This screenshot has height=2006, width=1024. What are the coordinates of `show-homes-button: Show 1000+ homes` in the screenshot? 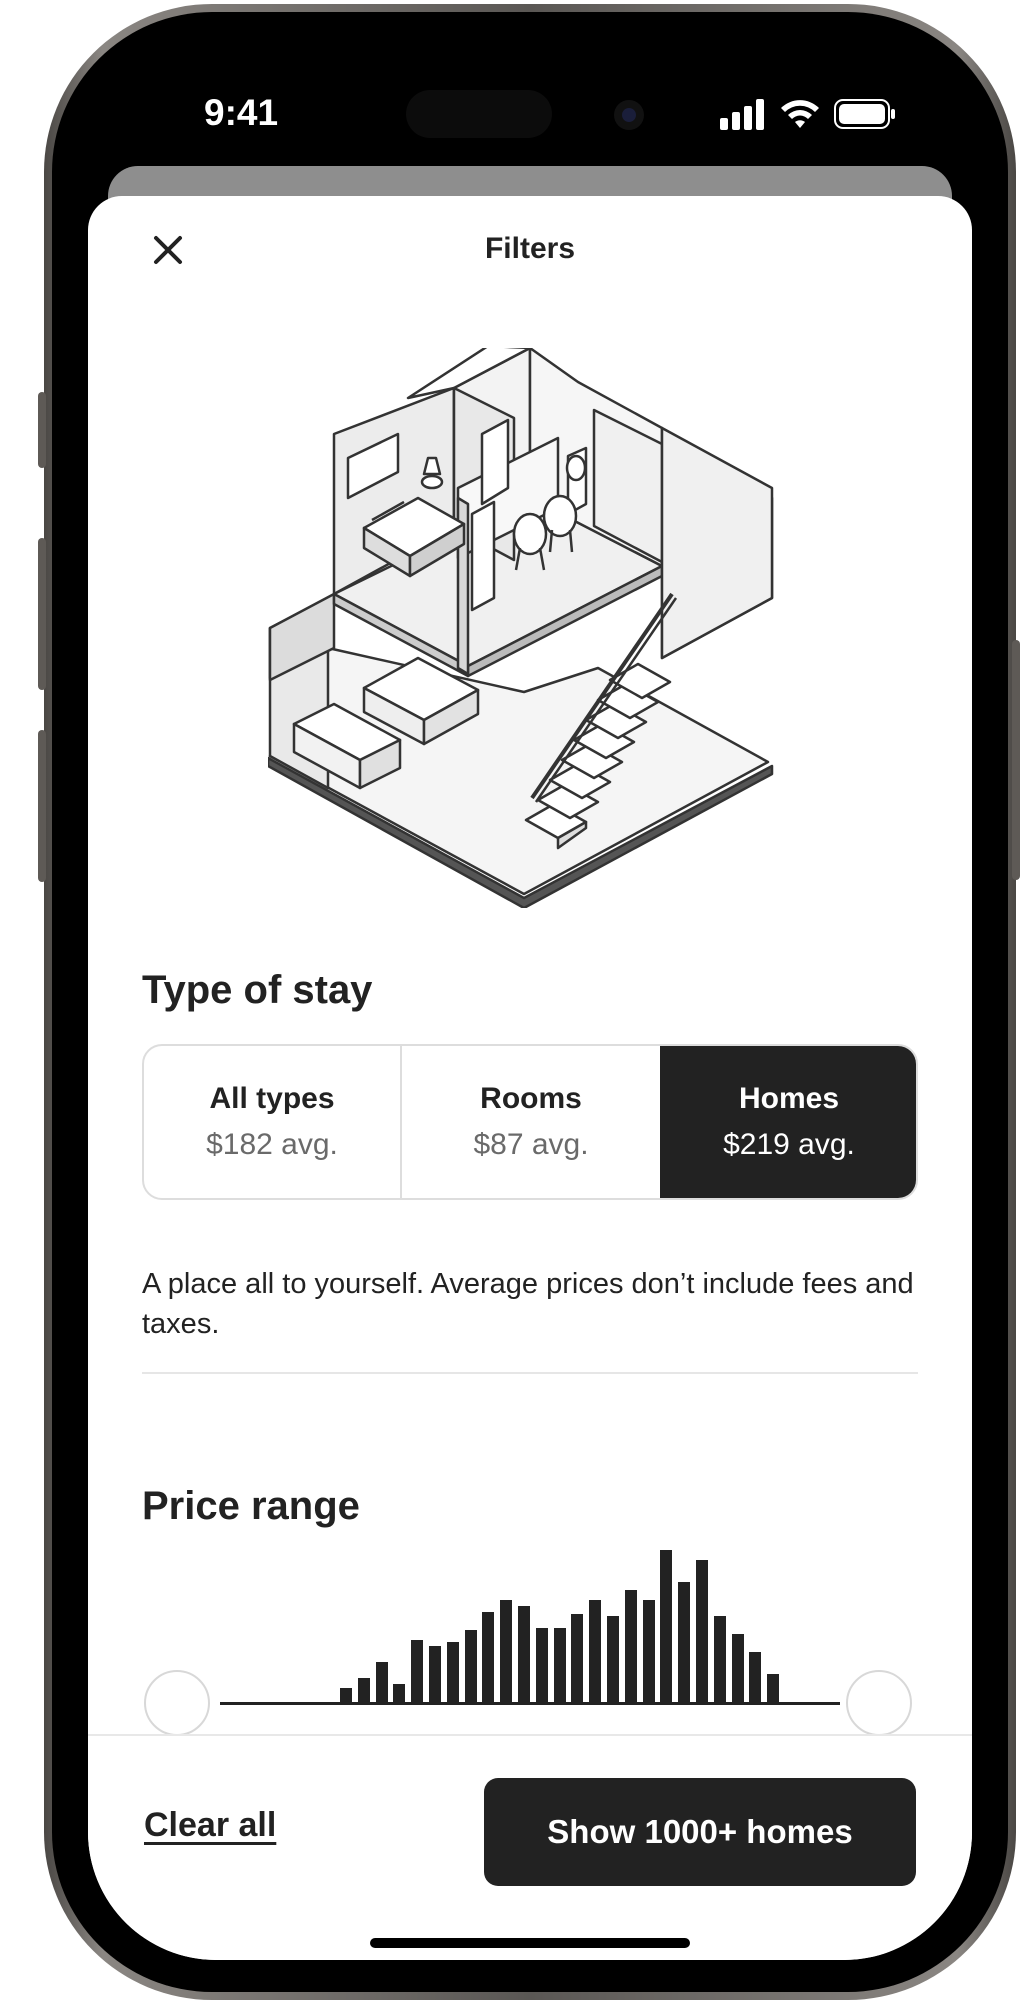 It's located at (700, 1832).